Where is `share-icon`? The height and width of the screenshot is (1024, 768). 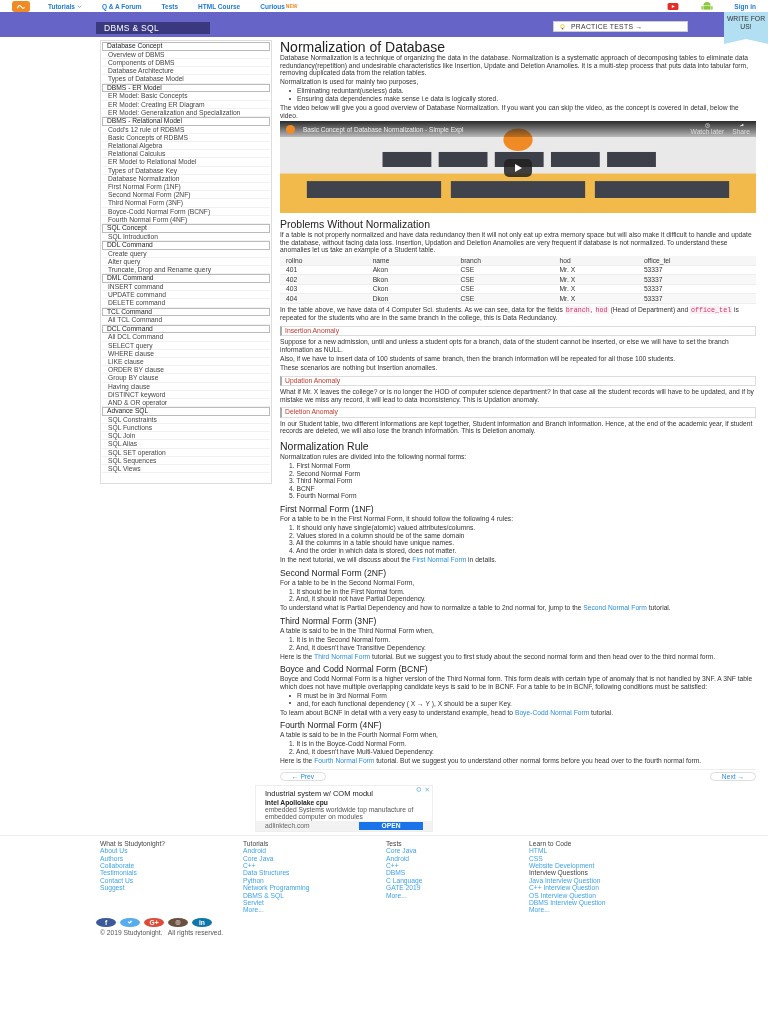
share-icon is located at coordinates (741, 126).